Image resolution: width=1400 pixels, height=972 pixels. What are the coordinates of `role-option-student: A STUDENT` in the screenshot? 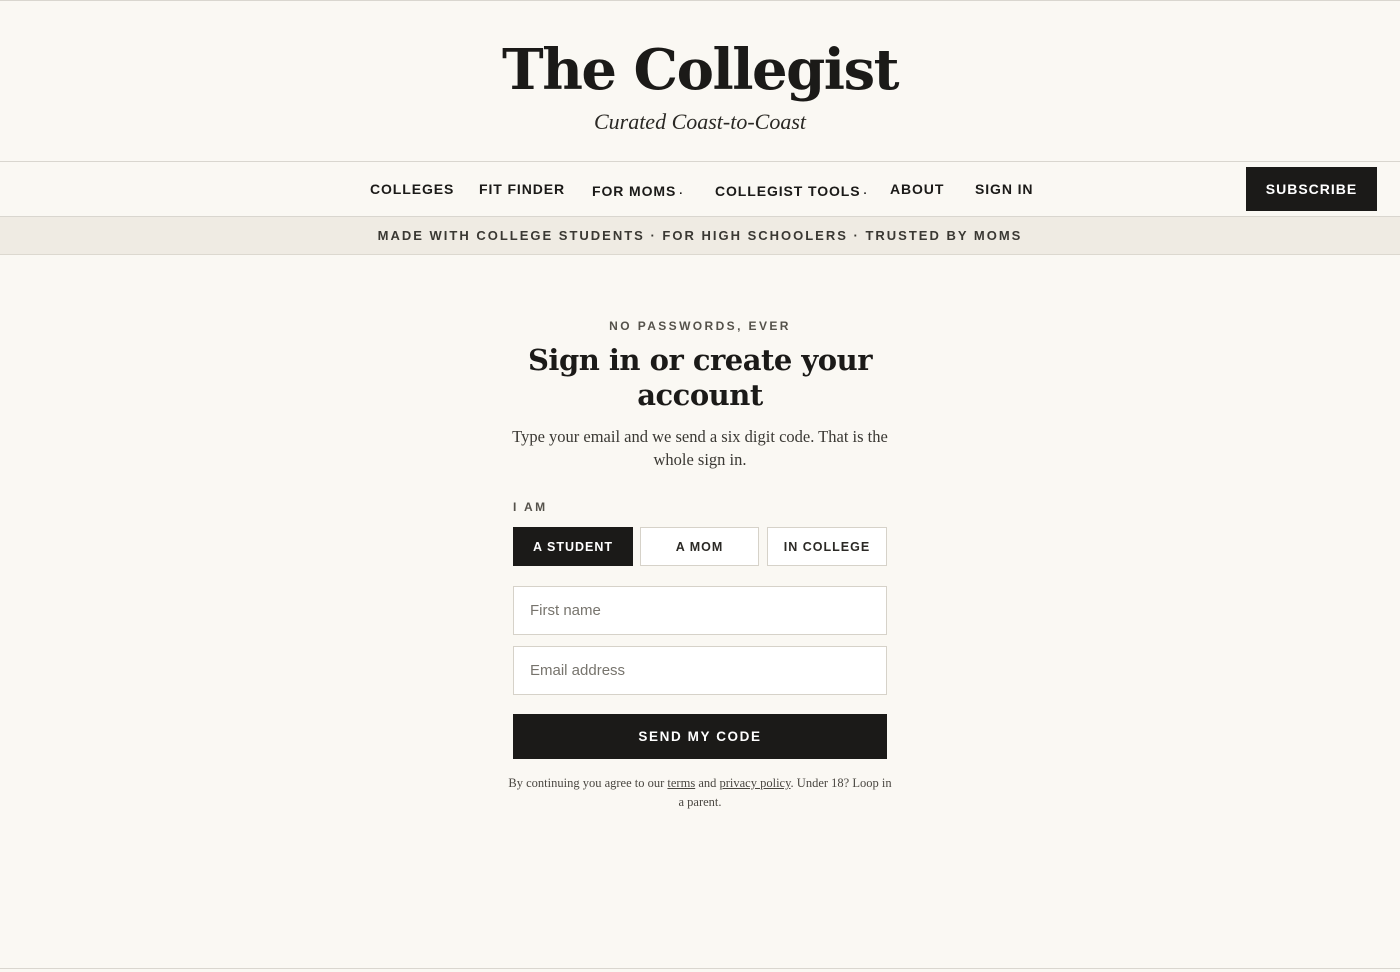 It's located at (573, 546).